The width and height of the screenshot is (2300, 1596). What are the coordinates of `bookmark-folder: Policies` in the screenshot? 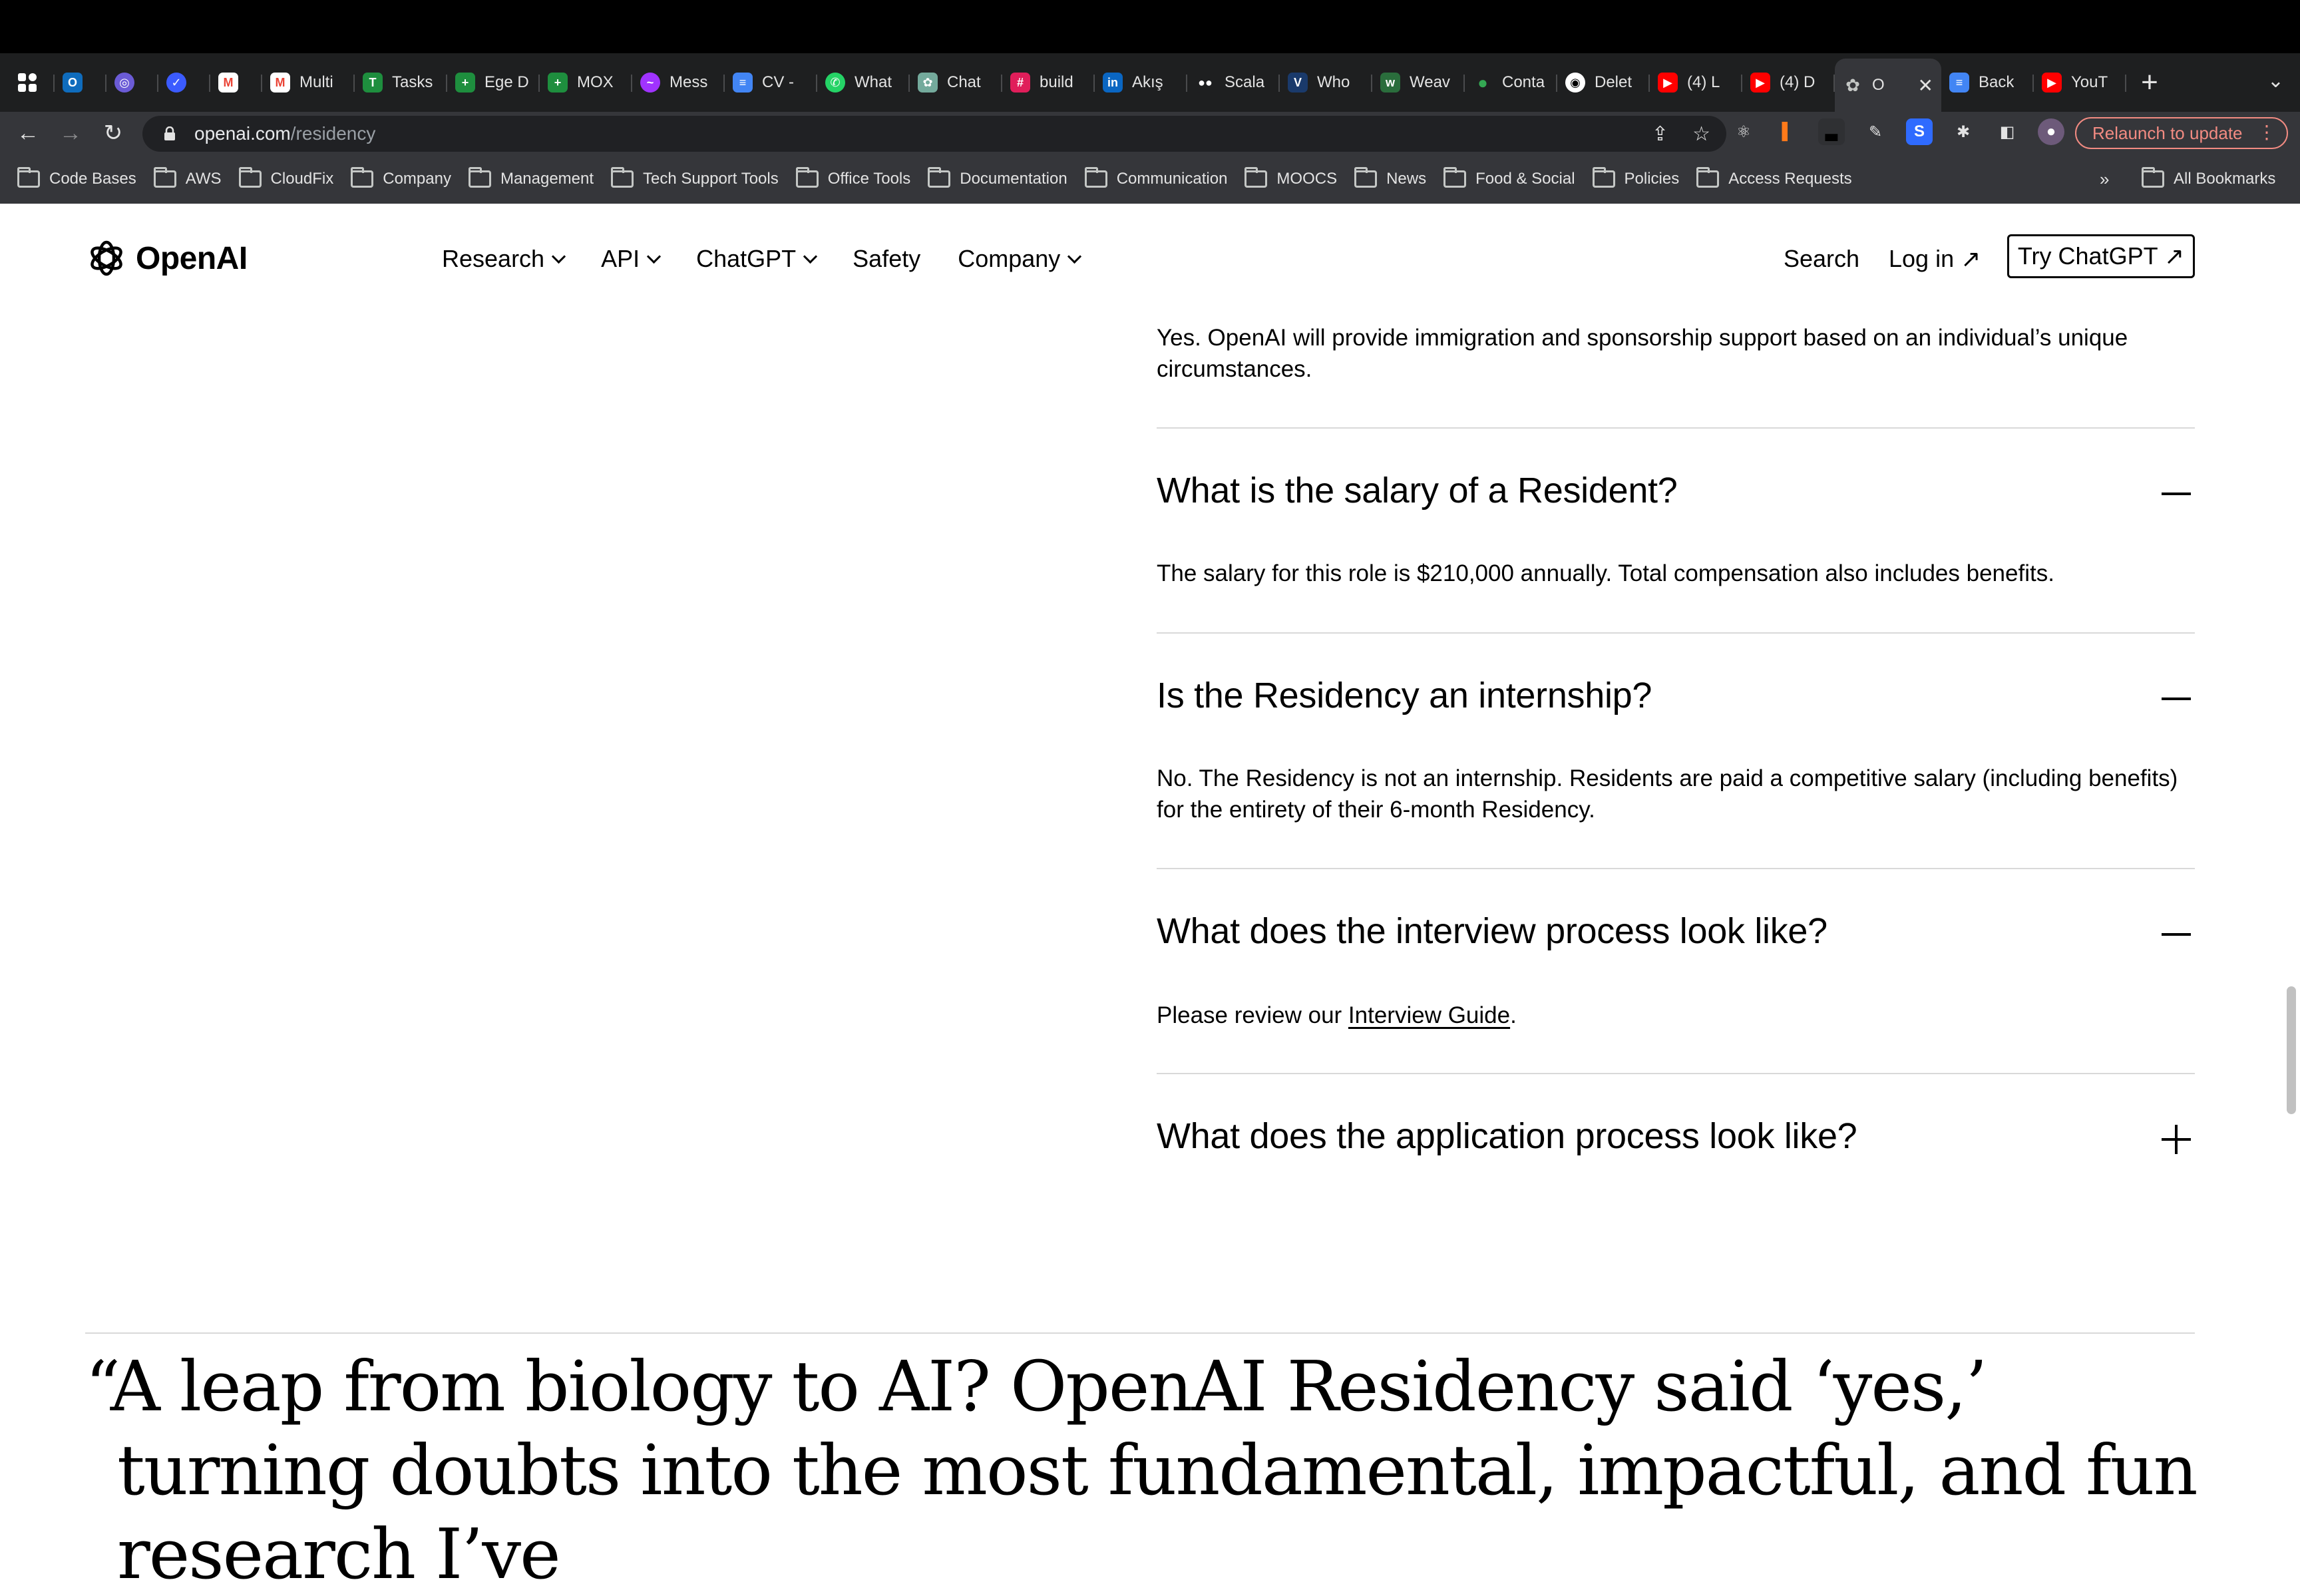 It's located at (1635, 177).